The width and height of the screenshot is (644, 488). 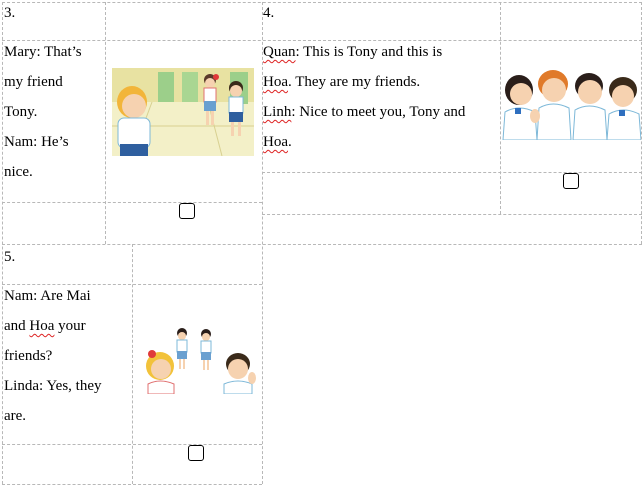 I want to click on dialogue-text: . They are my friends., so click(x=354, y=82).